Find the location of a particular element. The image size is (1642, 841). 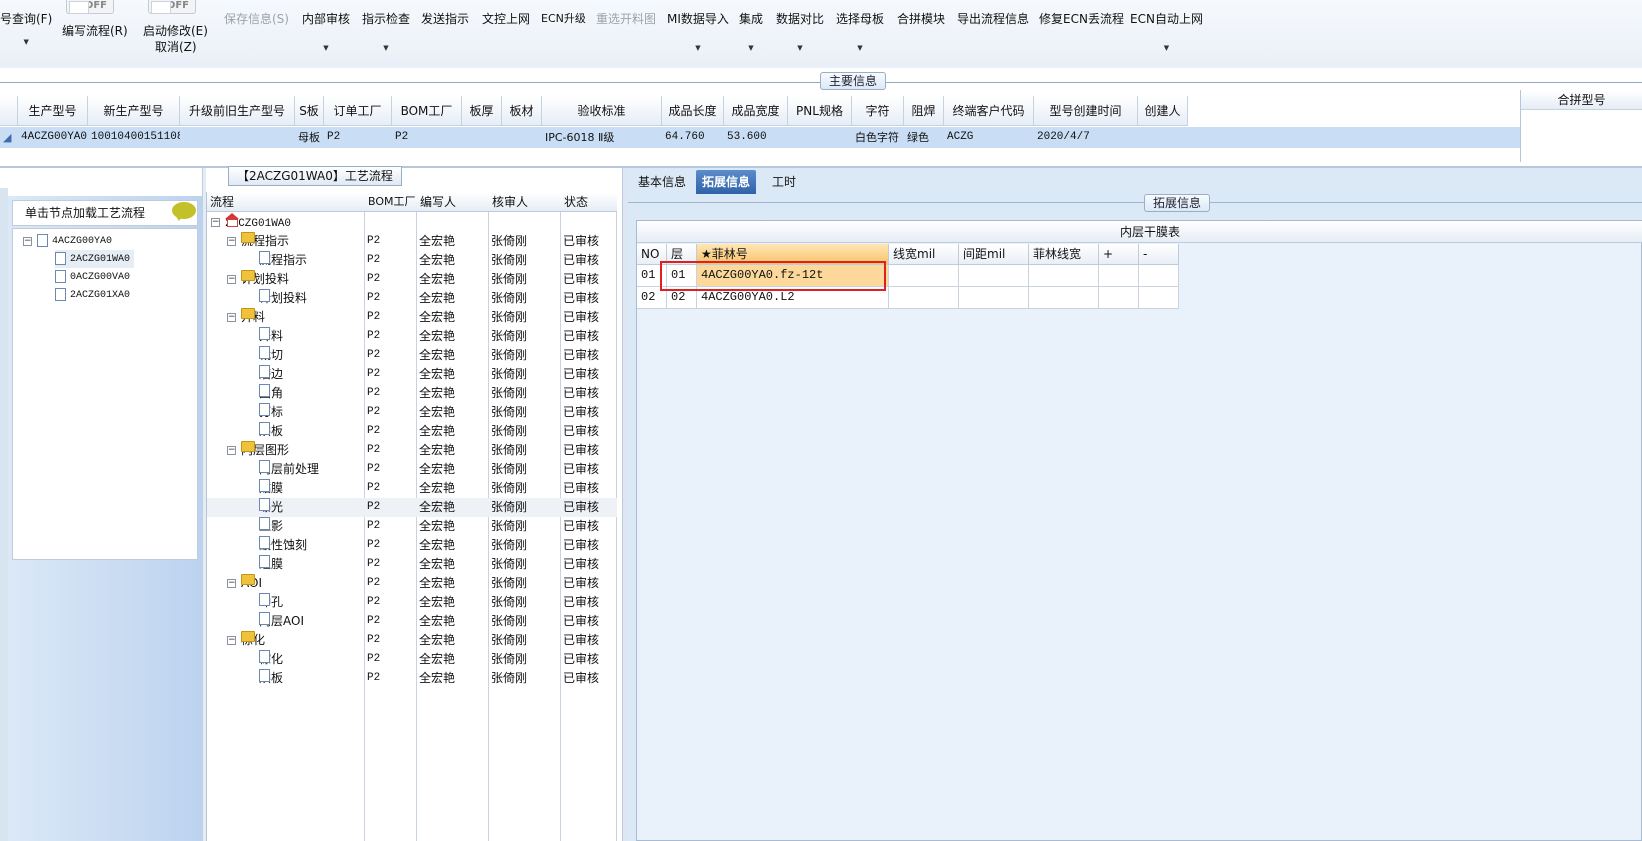

edit-flow-button: 编写流程(R) is located at coordinates (95, 31).